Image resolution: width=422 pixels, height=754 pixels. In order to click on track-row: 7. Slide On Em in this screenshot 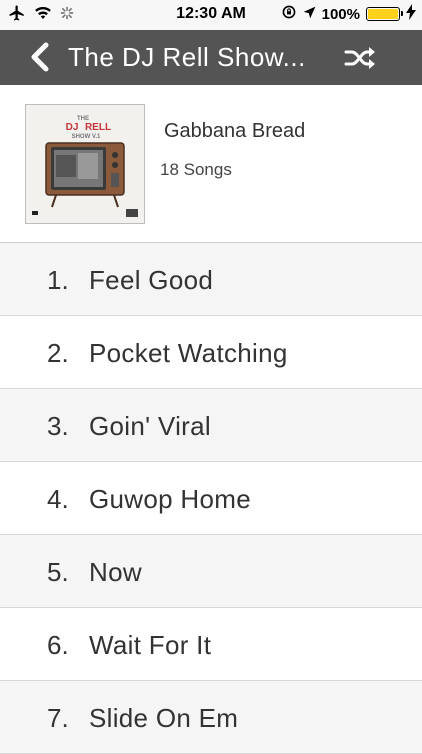, I will do `click(211, 717)`.